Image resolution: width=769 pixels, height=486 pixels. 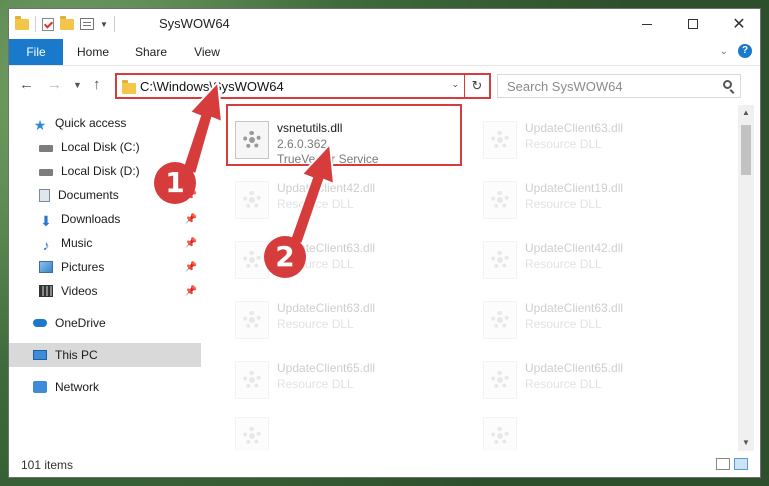 What do you see at coordinates (727, 84) in the screenshot?
I see `search-icon` at bounding box center [727, 84].